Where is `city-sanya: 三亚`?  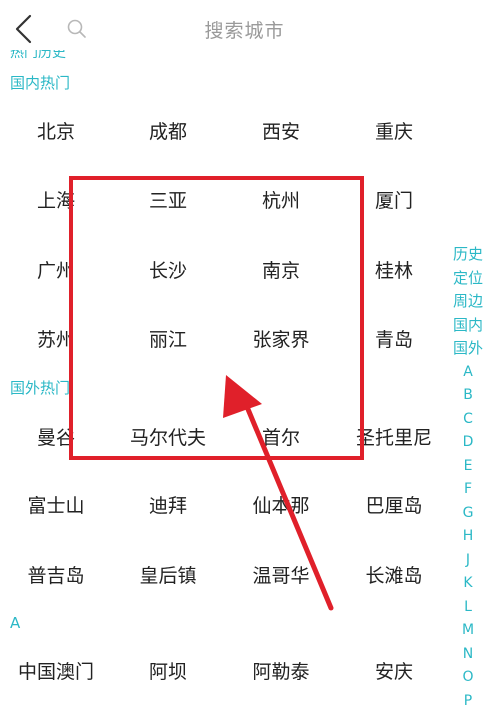 city-sanya: 三亚 is located at coordinates (168, 199).